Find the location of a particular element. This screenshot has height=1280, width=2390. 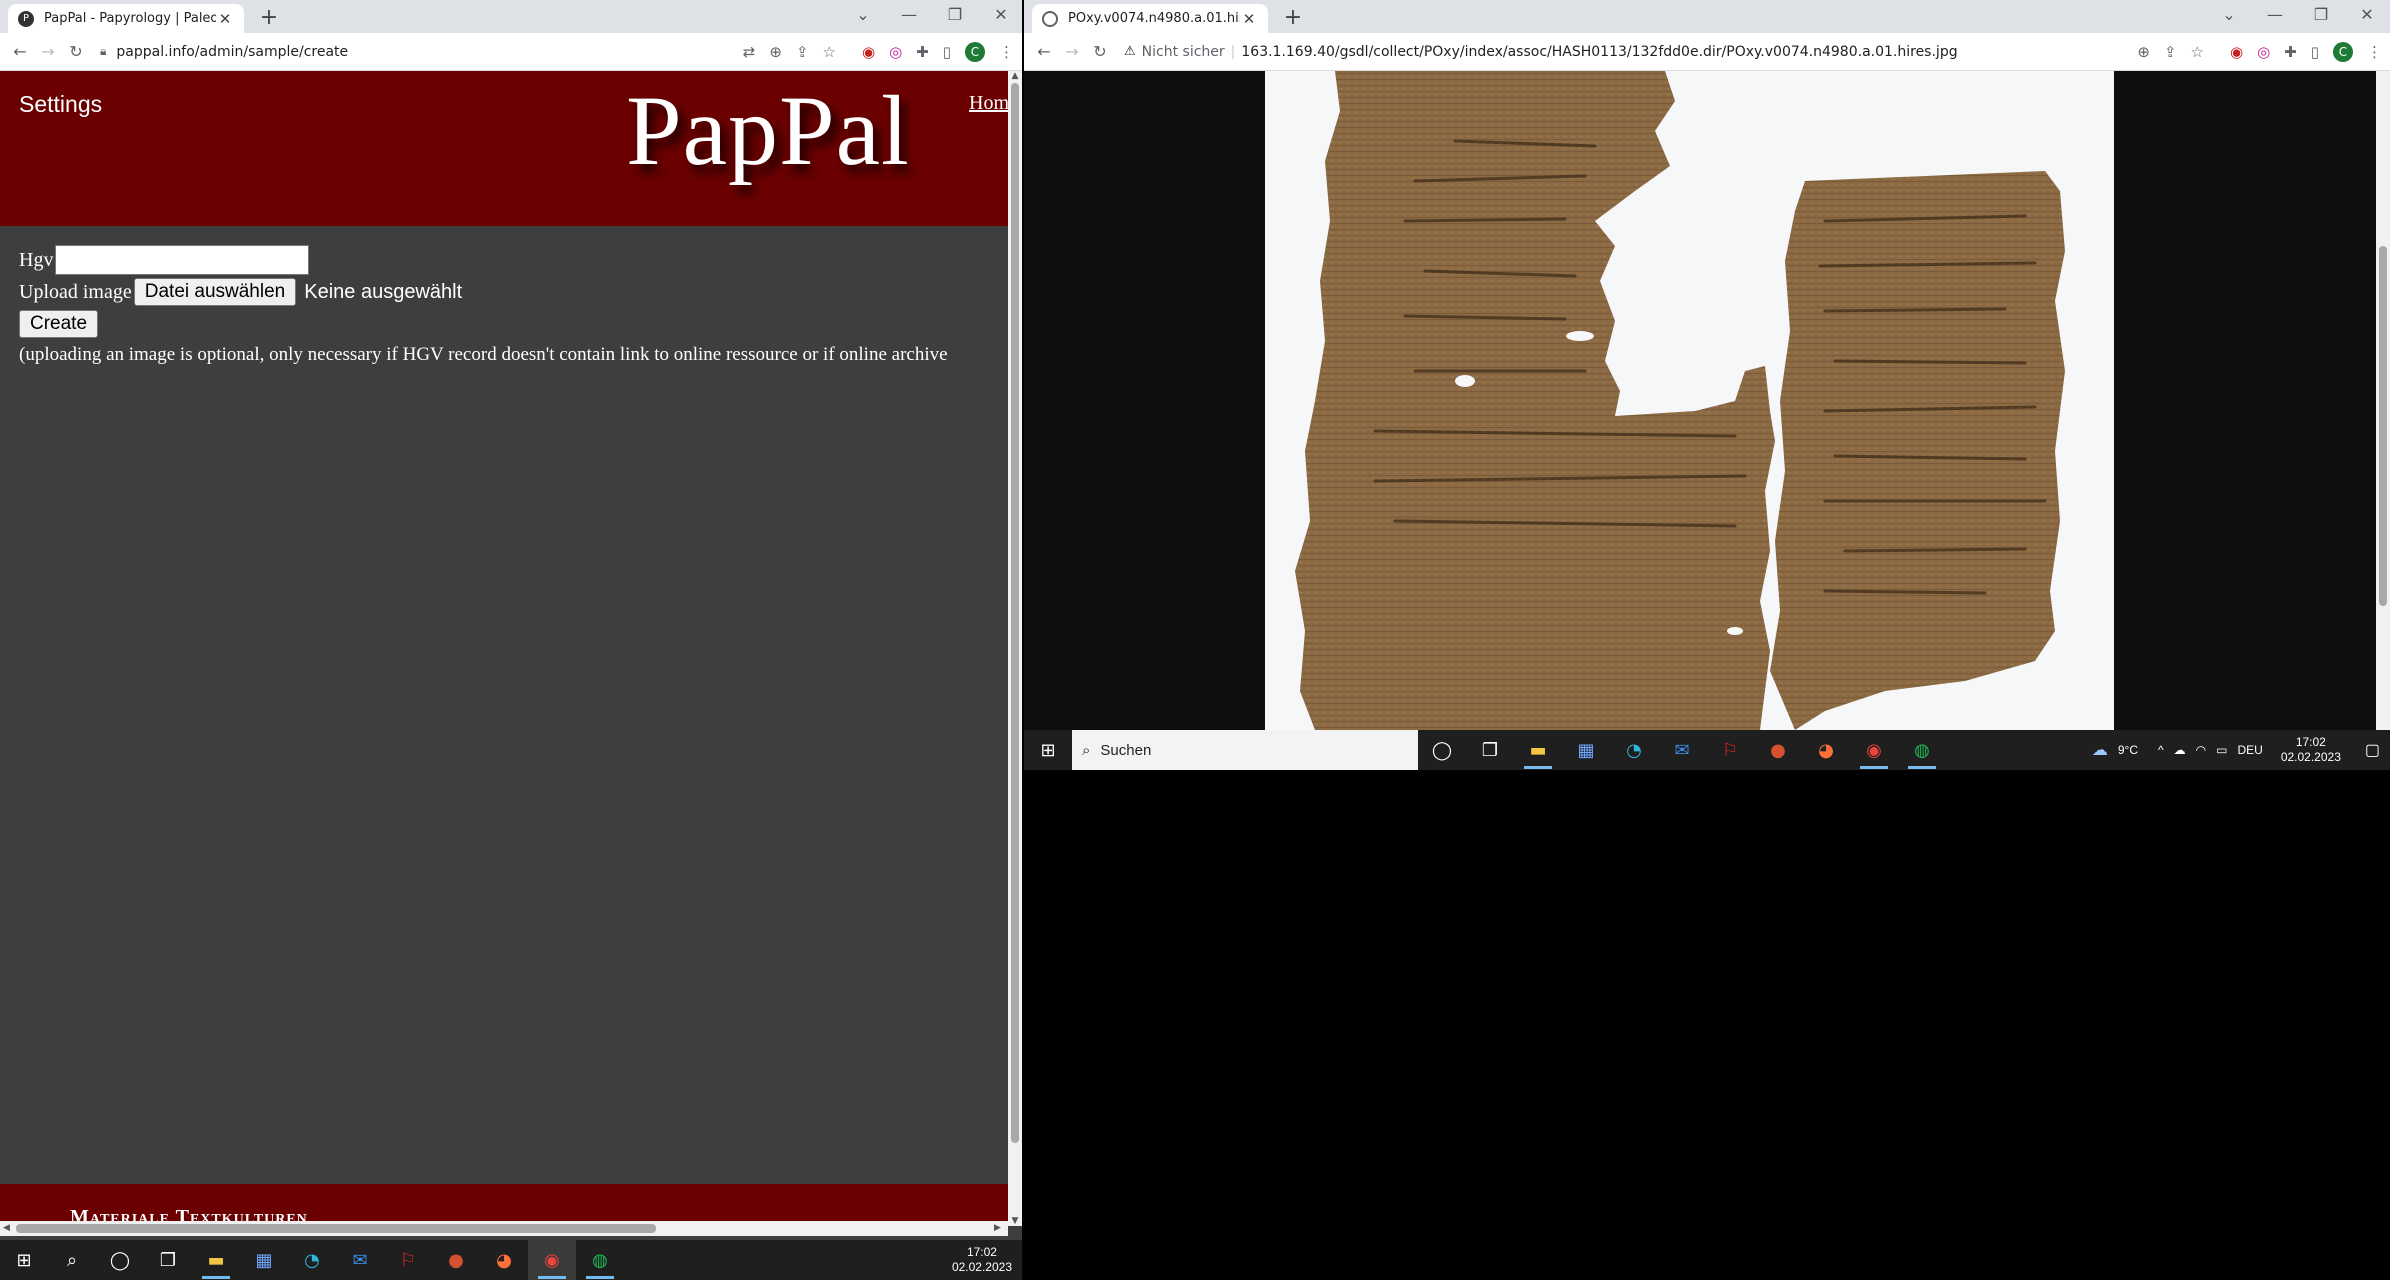

taskbar-search-box: ⌕ Suchen is located at coordinates (1245, 750).